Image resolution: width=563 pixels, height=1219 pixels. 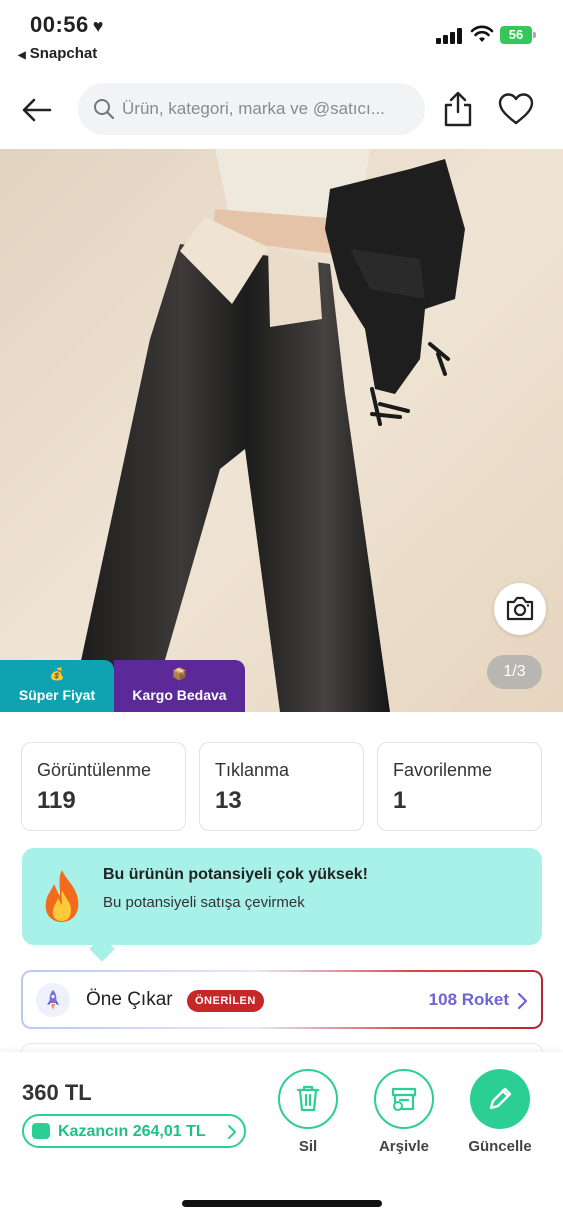 I want to click on product-price: 360 TL, so click(x=57, y=1092).